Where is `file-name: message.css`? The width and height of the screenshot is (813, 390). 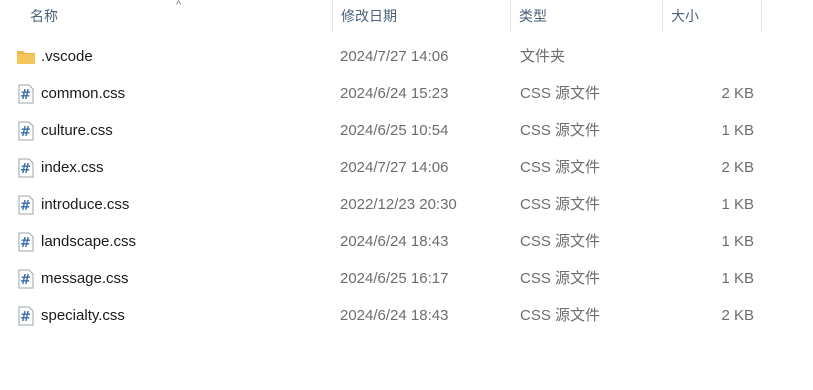 file-name: message.css is located at coordinates (85, 278).